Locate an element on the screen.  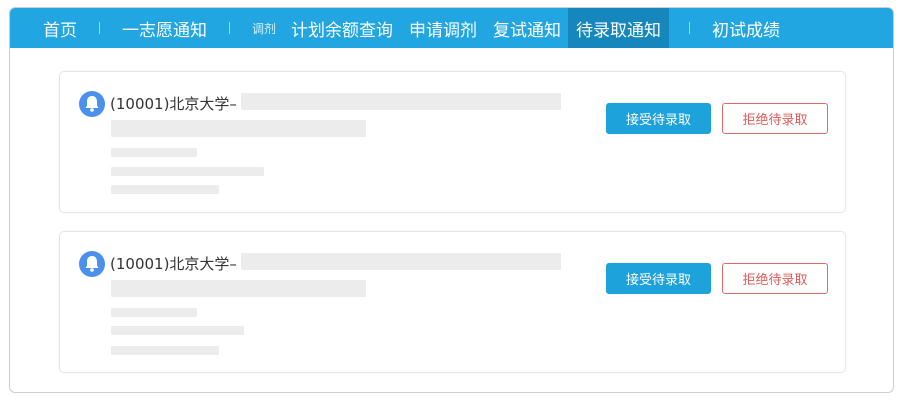
nav-home: 首页 is located at coordinates (60, 28).